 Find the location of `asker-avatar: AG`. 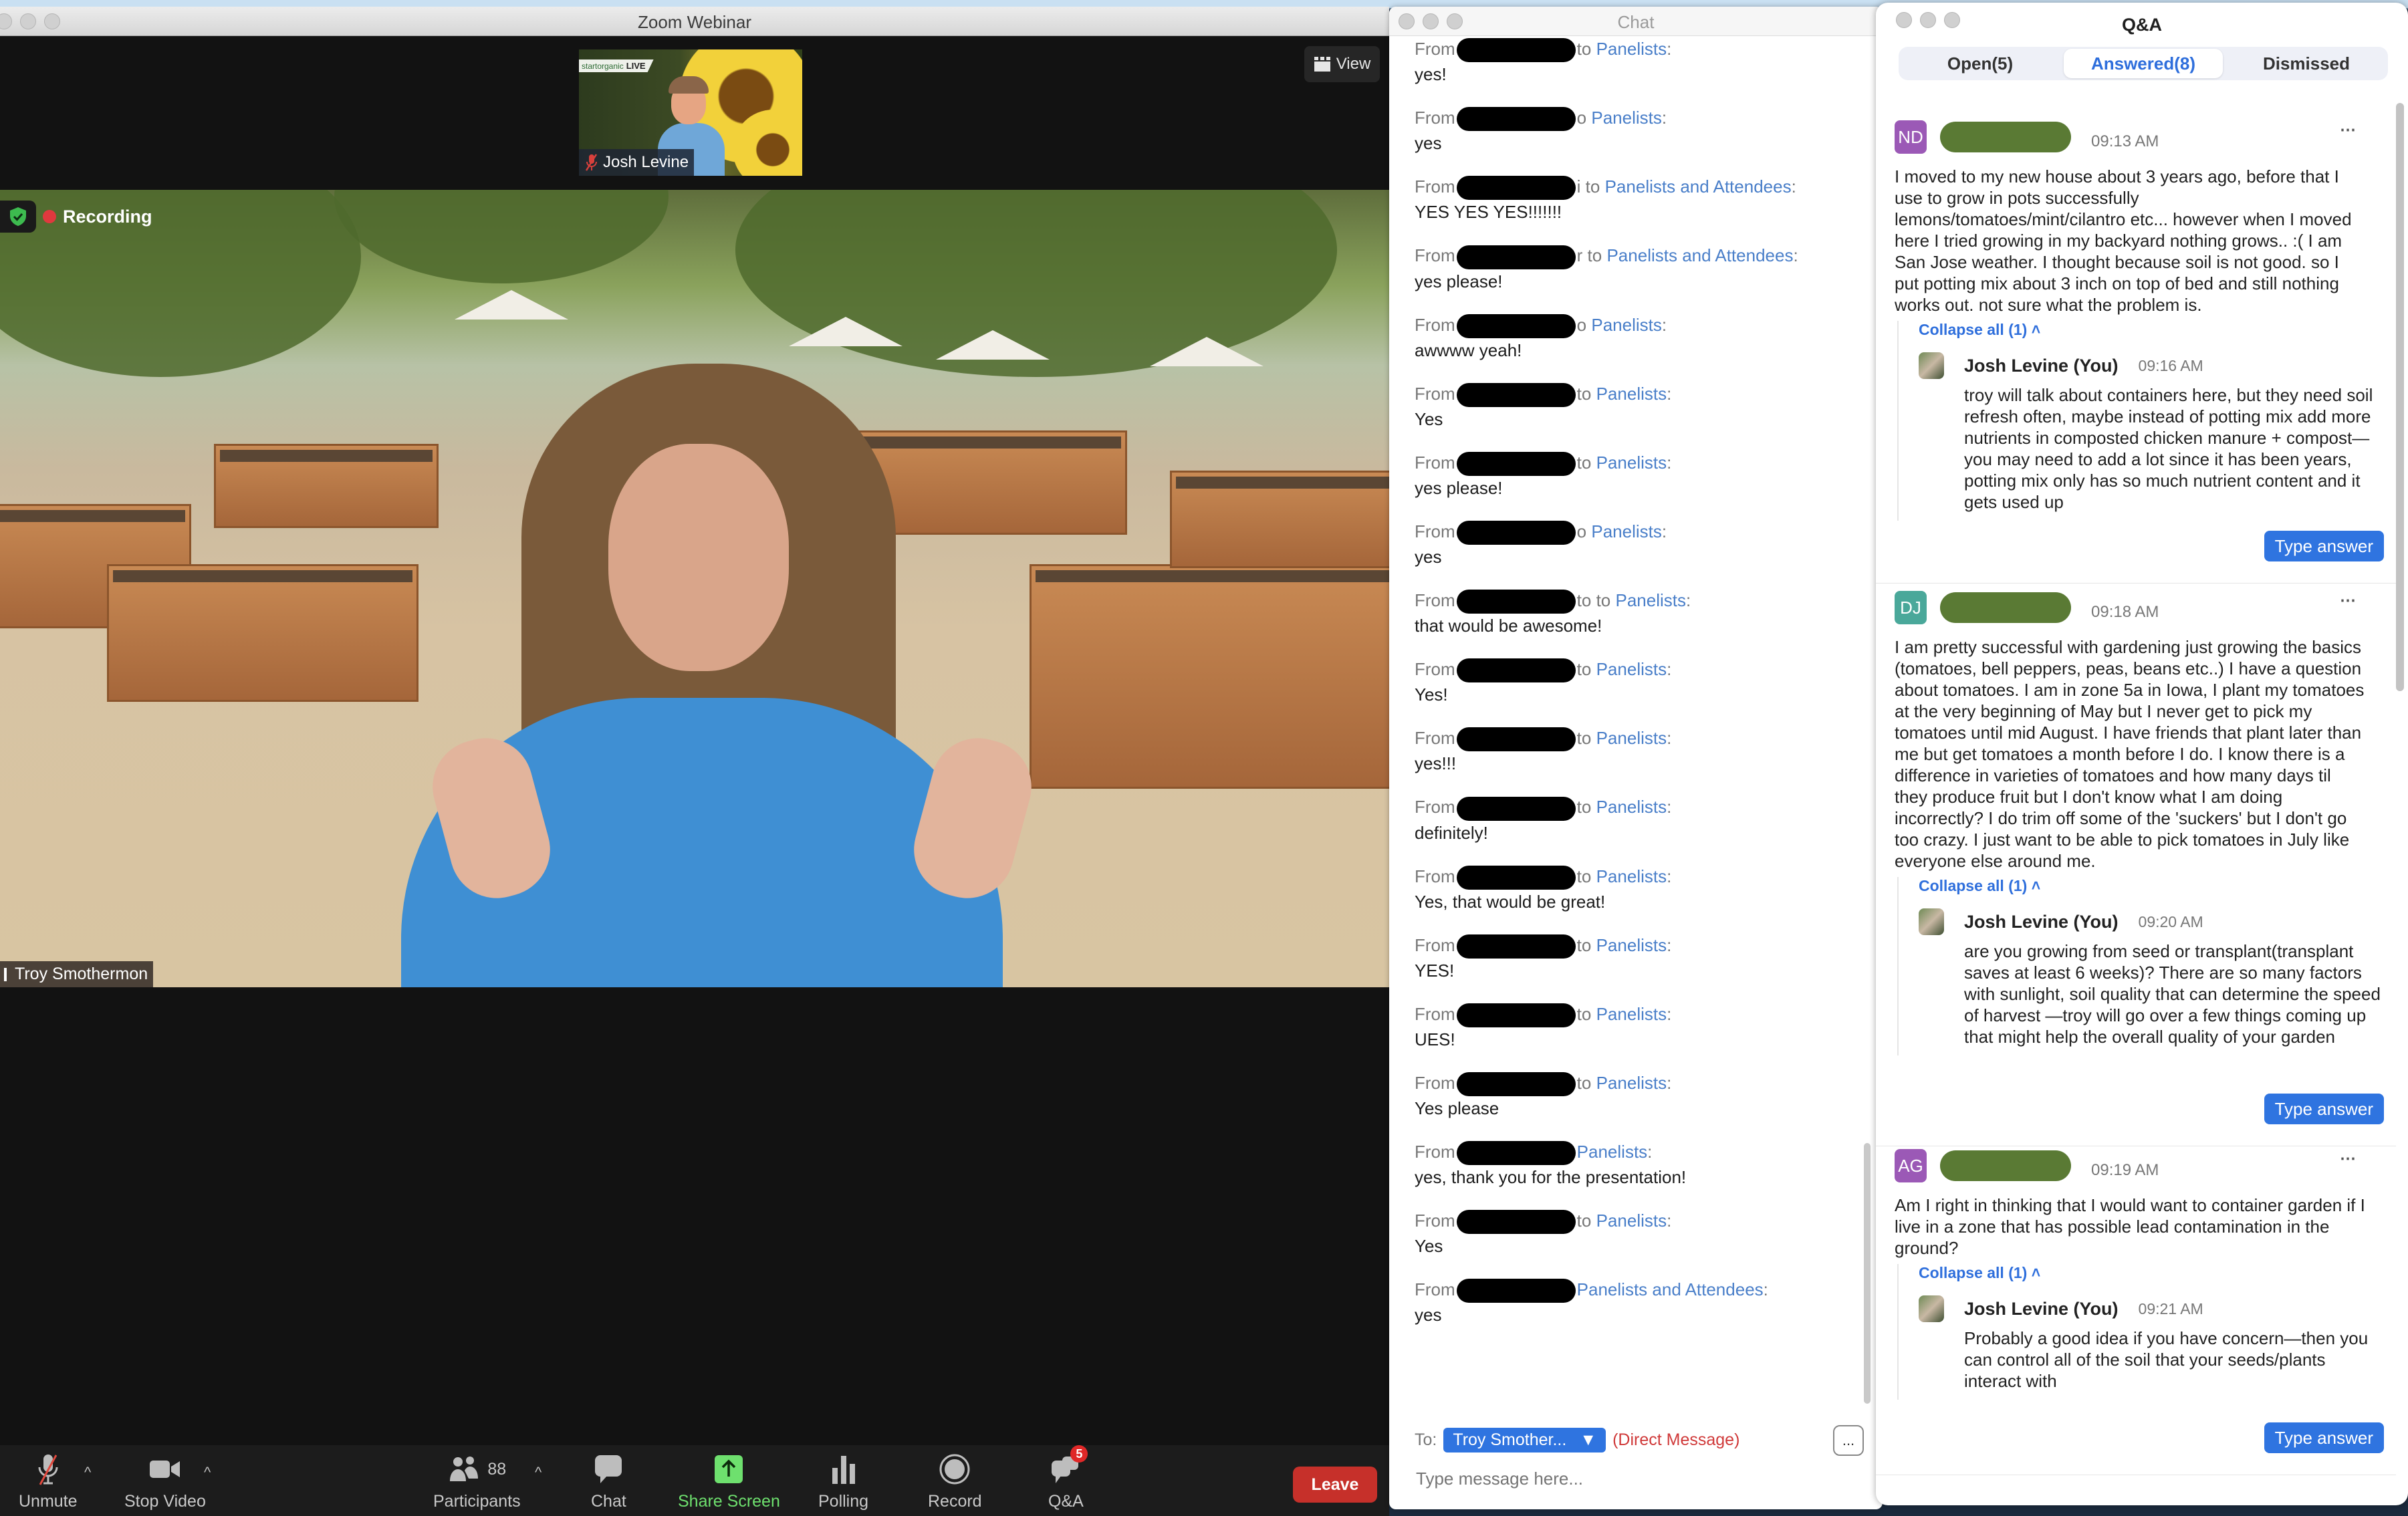

asker-avatar: AG is located at coordinates (1911, 1165).